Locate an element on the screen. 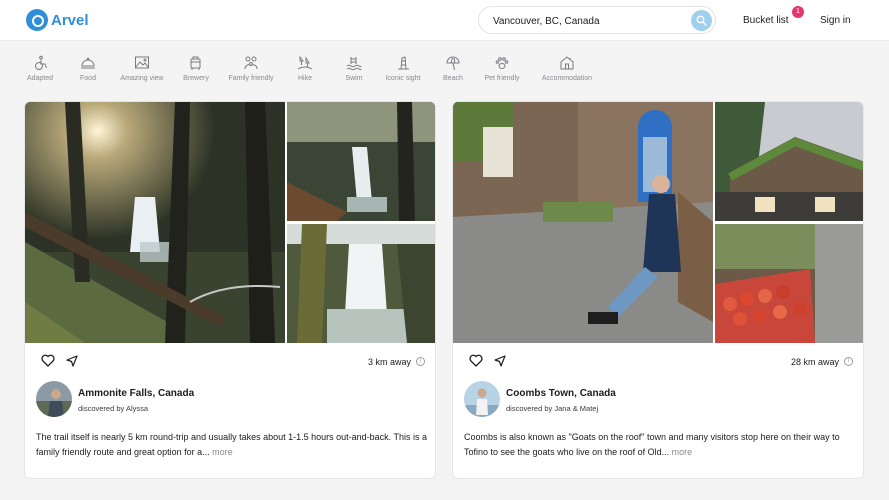 The height and width of the screenshot is (500, 889). logo: Arvel is located at coordinates (57, 20).